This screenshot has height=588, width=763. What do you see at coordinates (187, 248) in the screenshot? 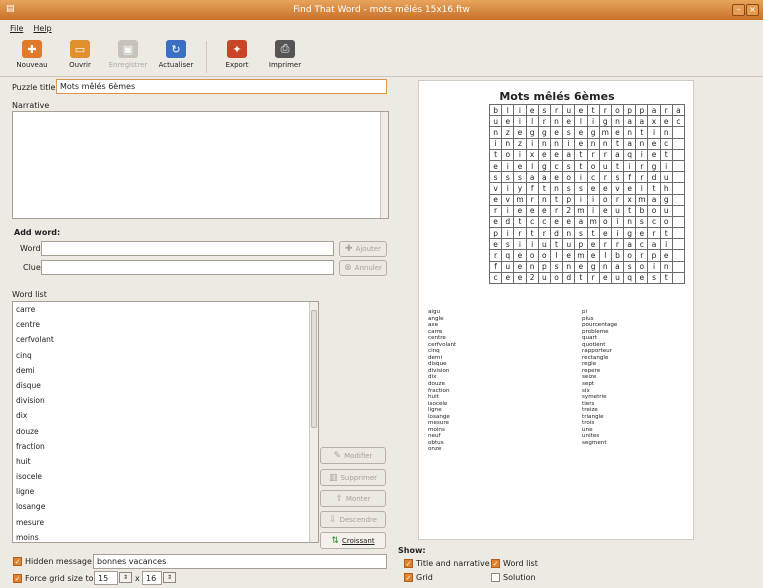
I see `word-input` at bounding box center [187, 248].